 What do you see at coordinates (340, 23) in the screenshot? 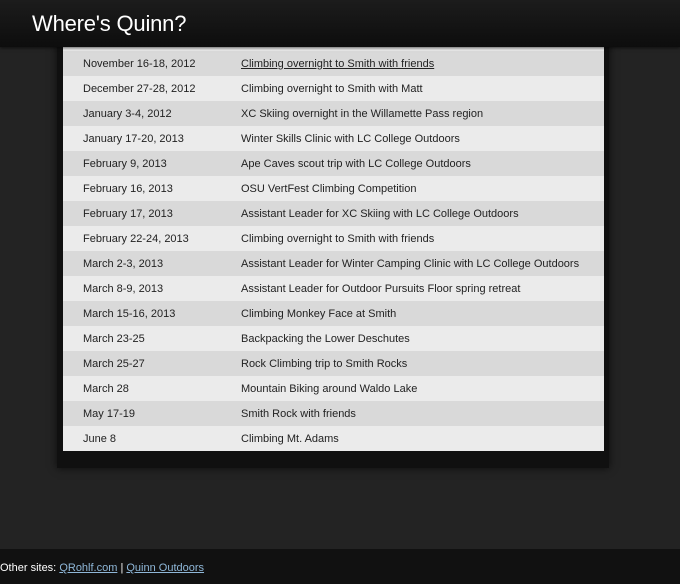
I see `site-header: Where's Quinn?` at bounding box center [340, 23].